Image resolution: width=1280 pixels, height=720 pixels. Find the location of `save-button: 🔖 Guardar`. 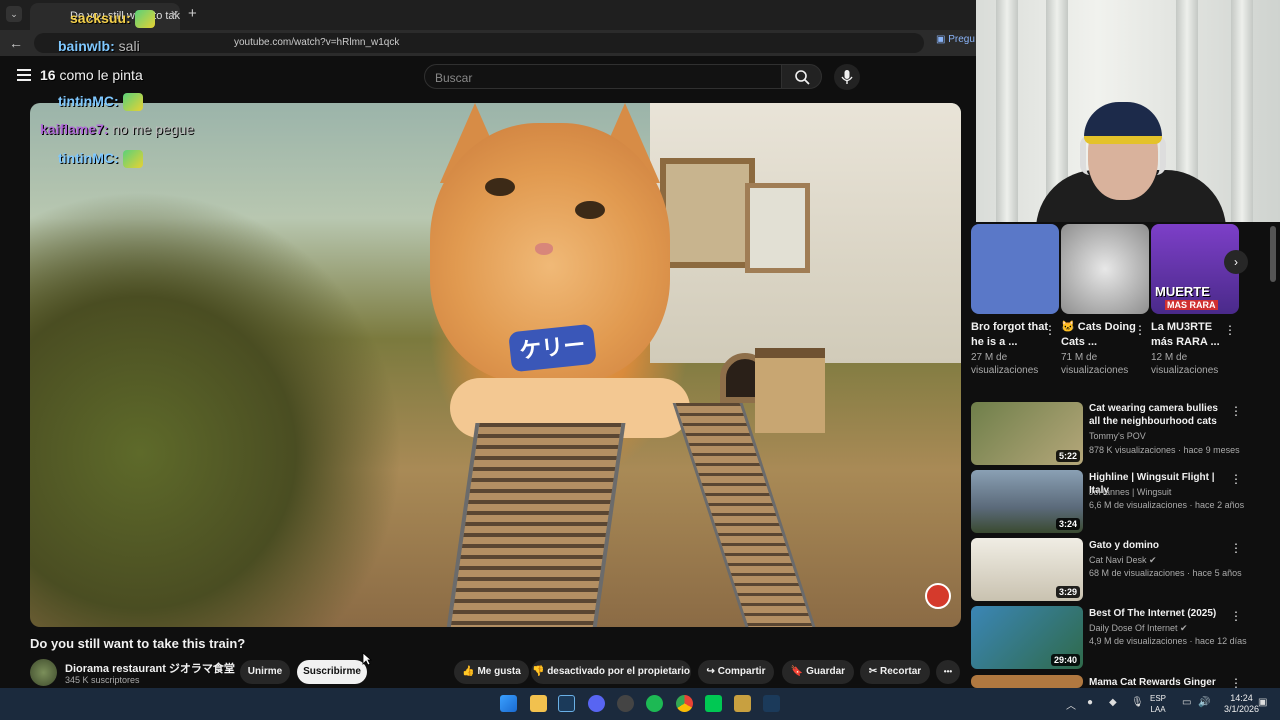

save-button: 🔖 Guardar is located at coordinates (818, 672).